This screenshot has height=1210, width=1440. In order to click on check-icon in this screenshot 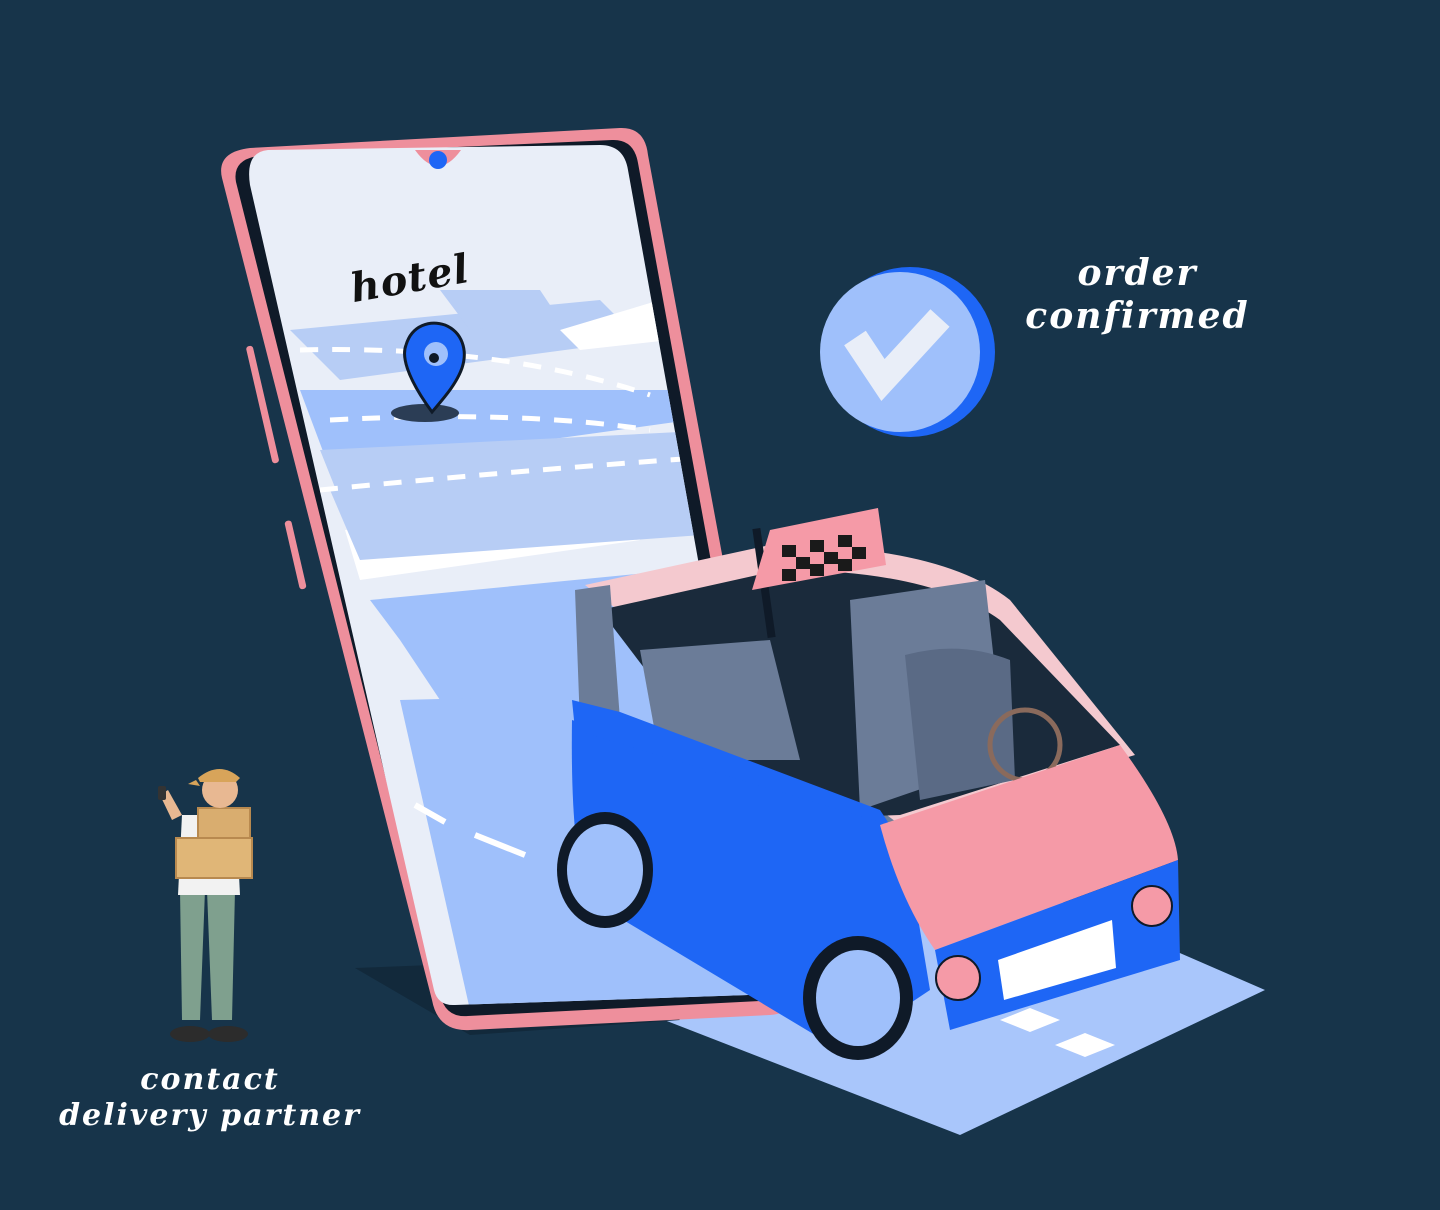, I will do `click(907, 352)`.